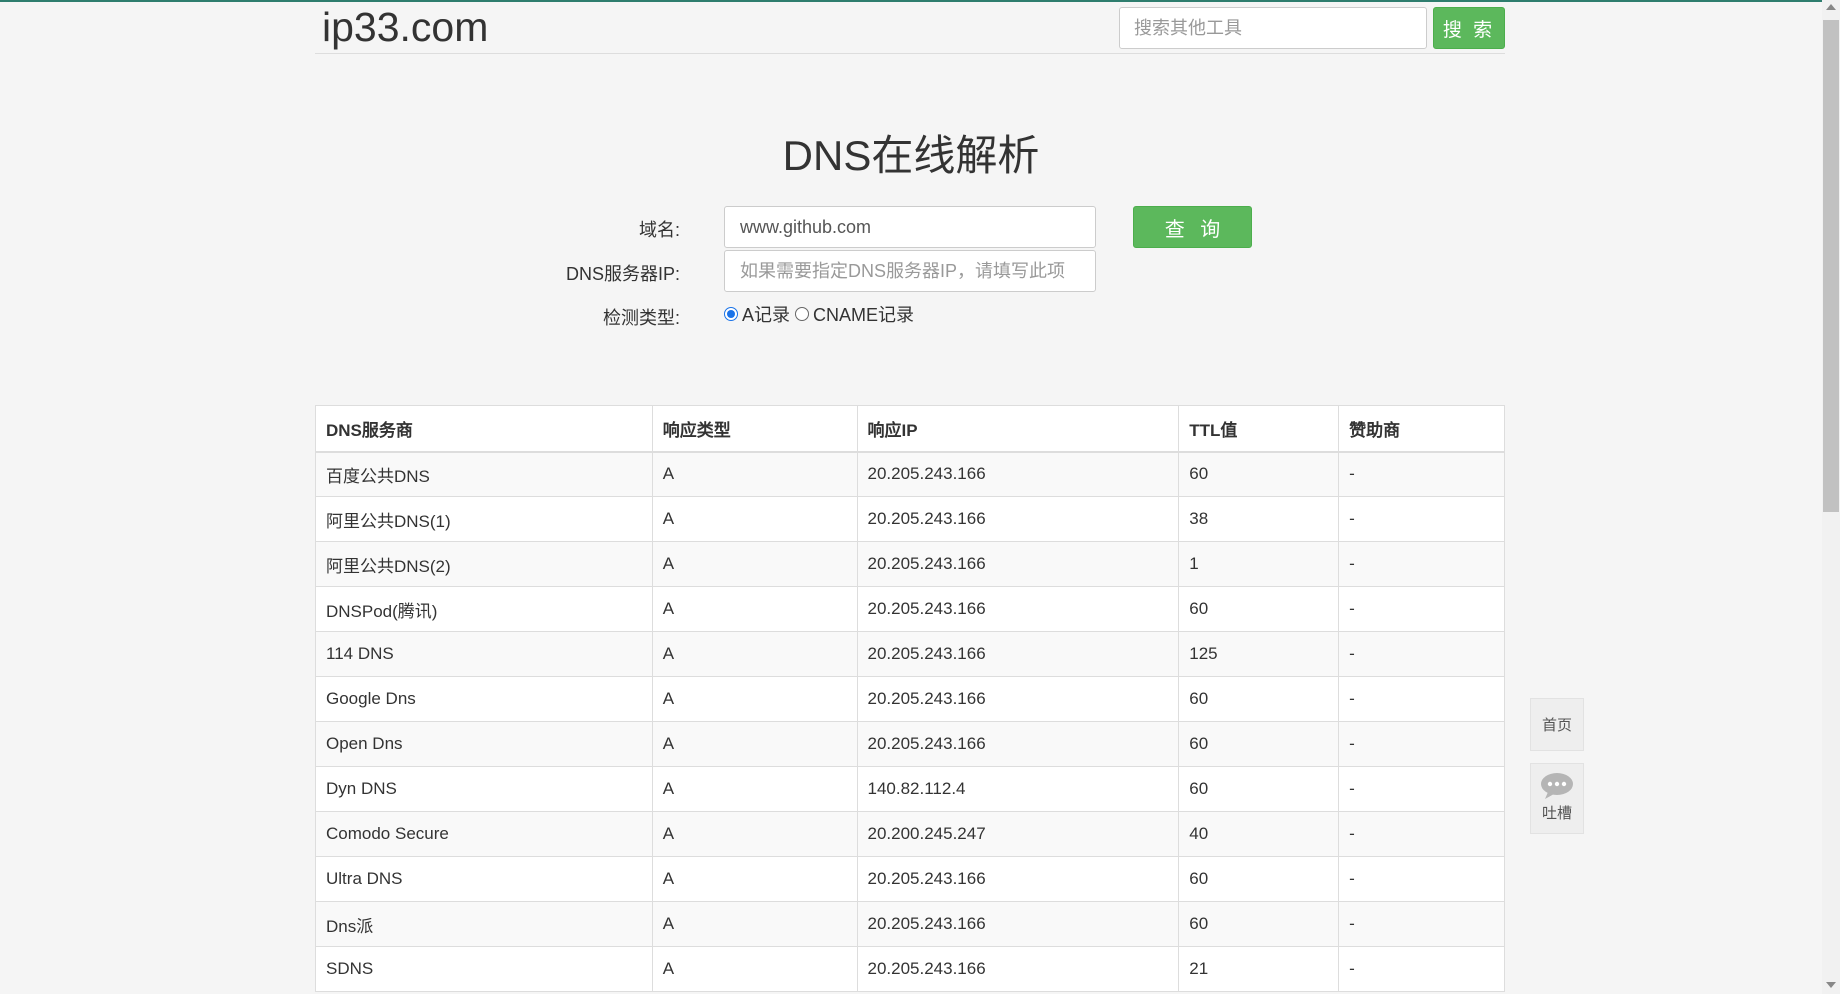 The image size is (1840, 994). Describe the element at coordinates (484, 609) in the screenshot. I see `cell-dns-provider: DNSPod(腾讯)` at that location.